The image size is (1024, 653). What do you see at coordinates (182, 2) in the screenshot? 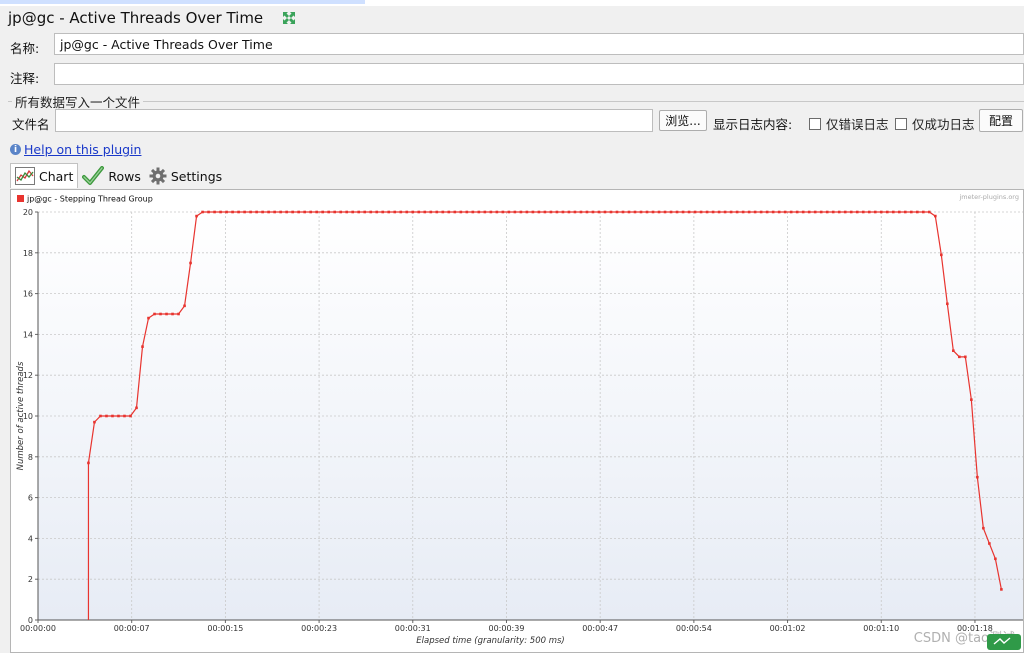
I see `selection-highlight` at bounding box center [182, 2].